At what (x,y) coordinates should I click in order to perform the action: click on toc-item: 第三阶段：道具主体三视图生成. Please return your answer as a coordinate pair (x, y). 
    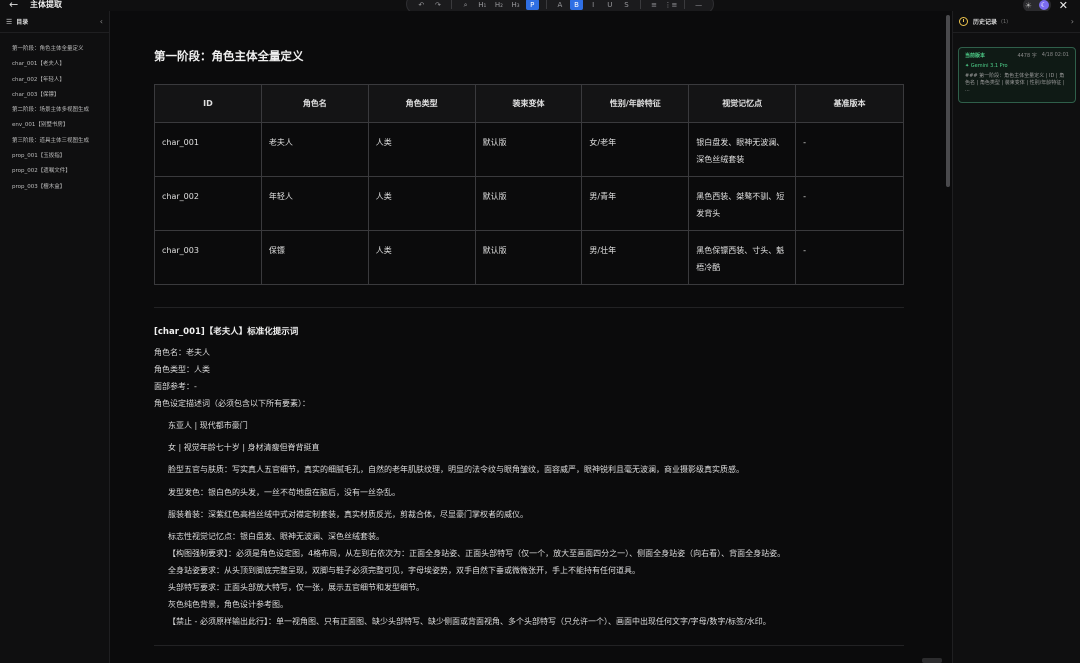
    Looking at the image, I should click on (54, 144).